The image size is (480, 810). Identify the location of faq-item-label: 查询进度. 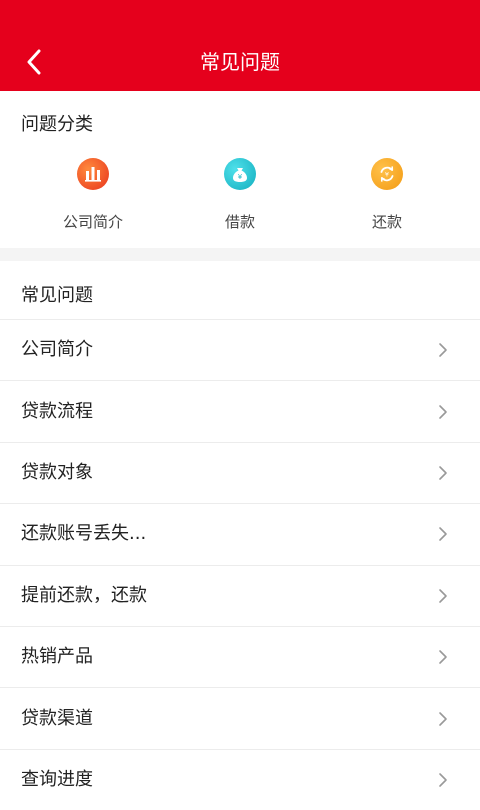
(57, 779).